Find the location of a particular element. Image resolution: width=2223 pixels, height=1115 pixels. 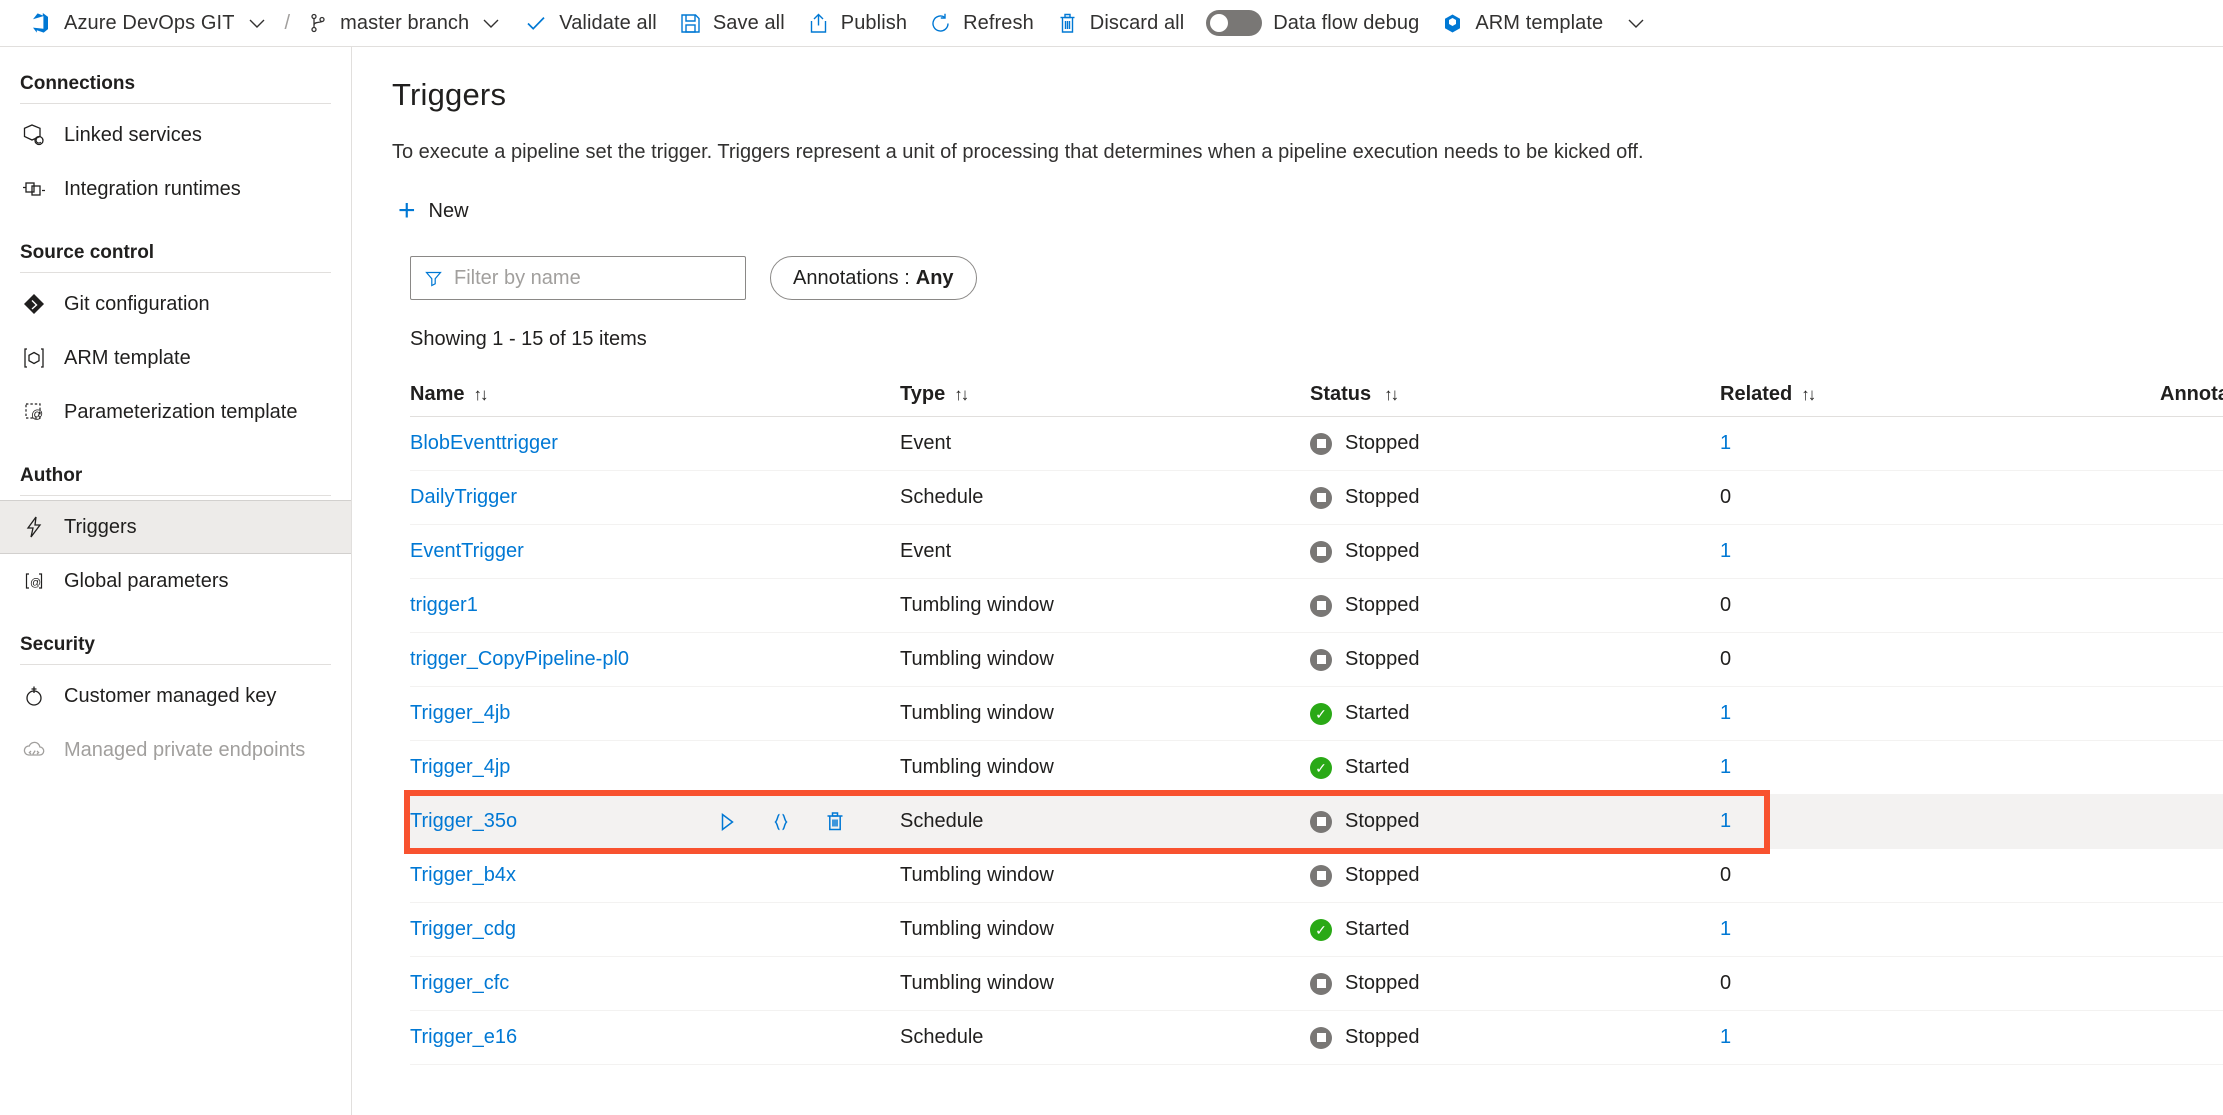

refresh-button: Refresh is located at coordinates (981, 23).